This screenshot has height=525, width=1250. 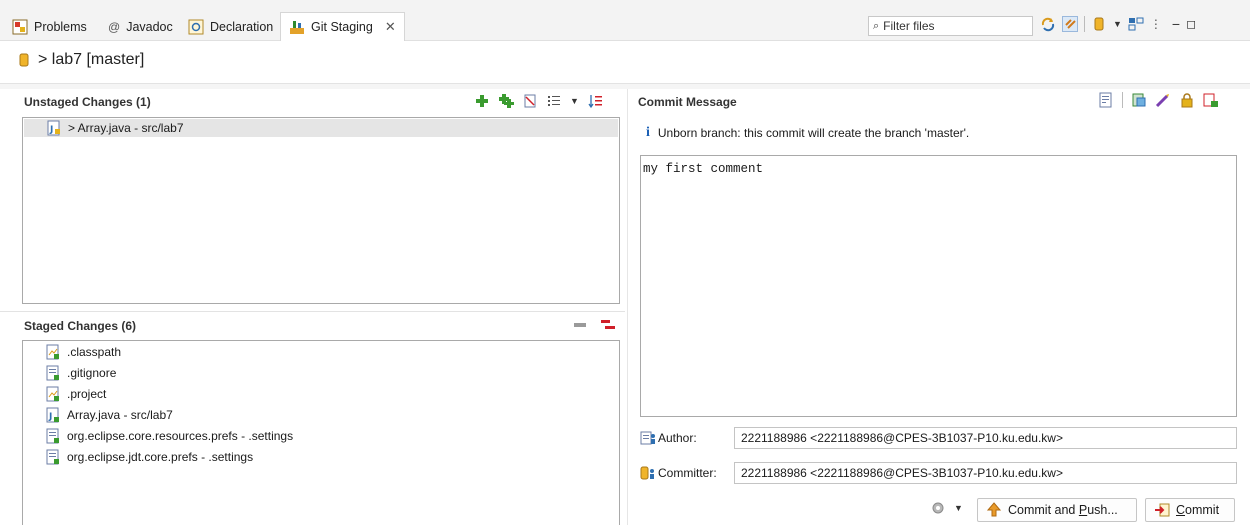 What do you see at coordinates (677, 438) in the screenshot?
I see `author-label: Author:` at bounding box center [677, 438].